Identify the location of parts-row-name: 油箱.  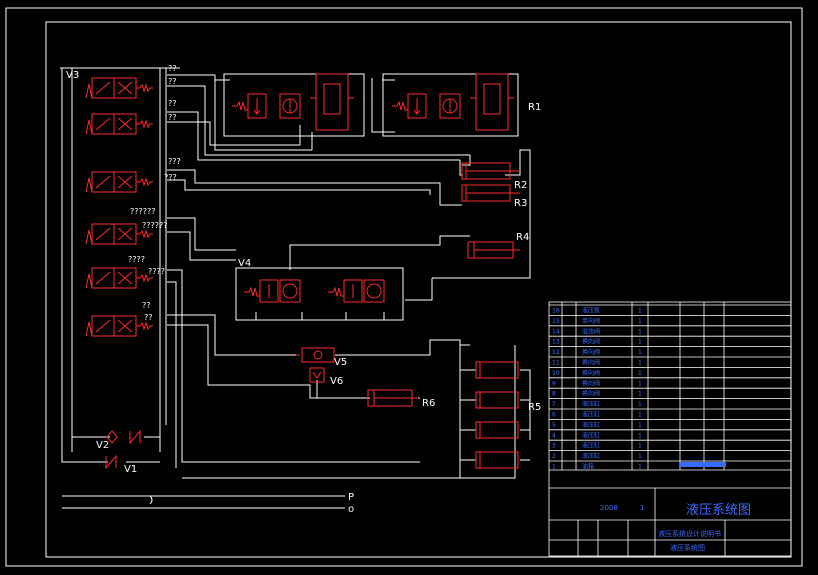
(588, 467).